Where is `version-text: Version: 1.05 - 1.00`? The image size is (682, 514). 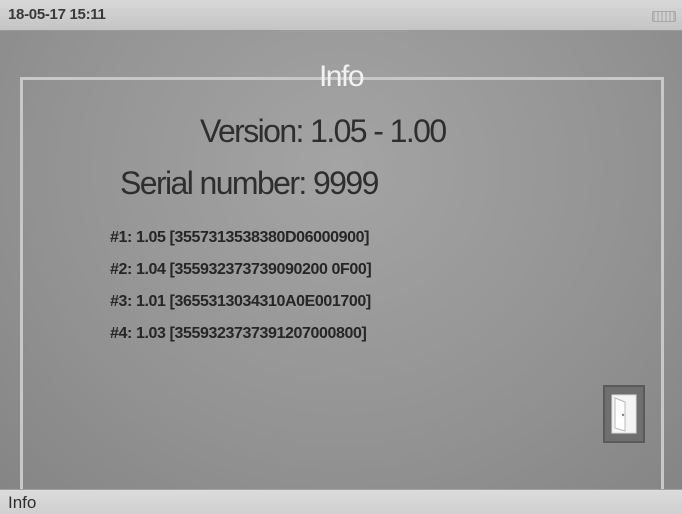
version-text: Version: 1.05 - 1.00 is located at coordinates (323, 131).